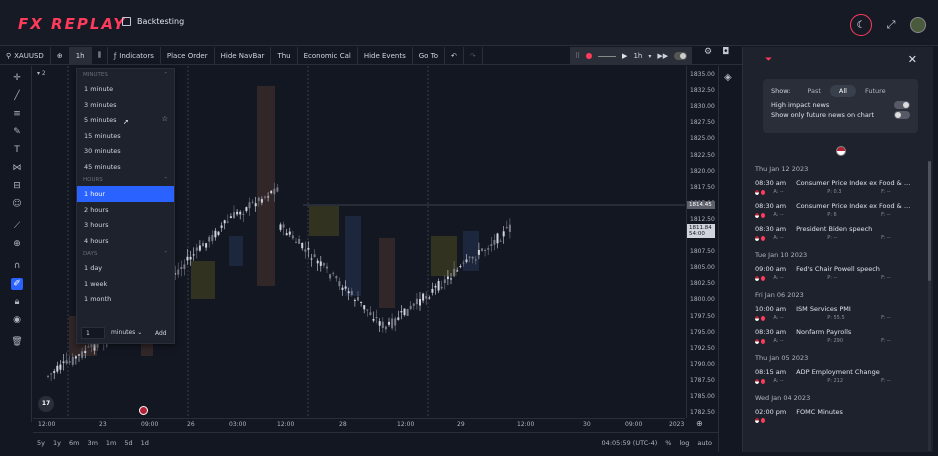  What do you see at coordinates (842, 91) in the screenshot?
I see `tab-all: All` at bounding box center [842, 91].